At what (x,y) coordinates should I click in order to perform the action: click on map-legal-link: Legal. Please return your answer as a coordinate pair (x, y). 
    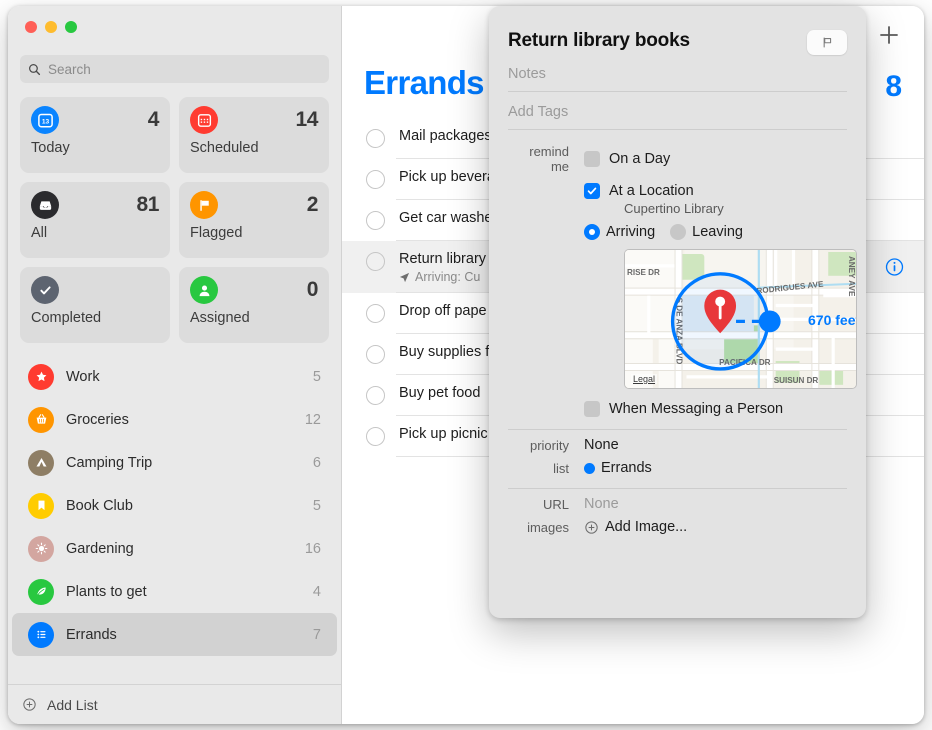
    Looking at the image, I should click on (644, 379).